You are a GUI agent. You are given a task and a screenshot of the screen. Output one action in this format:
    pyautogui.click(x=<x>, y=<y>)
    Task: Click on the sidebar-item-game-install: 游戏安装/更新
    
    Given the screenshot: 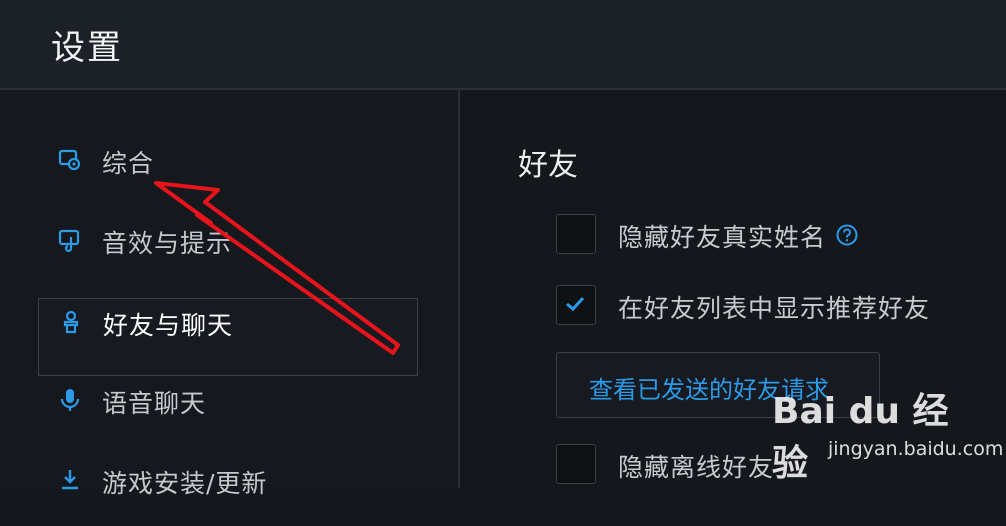 What is the action you would take?
    pyautogui.click(x=228, y=487)
    